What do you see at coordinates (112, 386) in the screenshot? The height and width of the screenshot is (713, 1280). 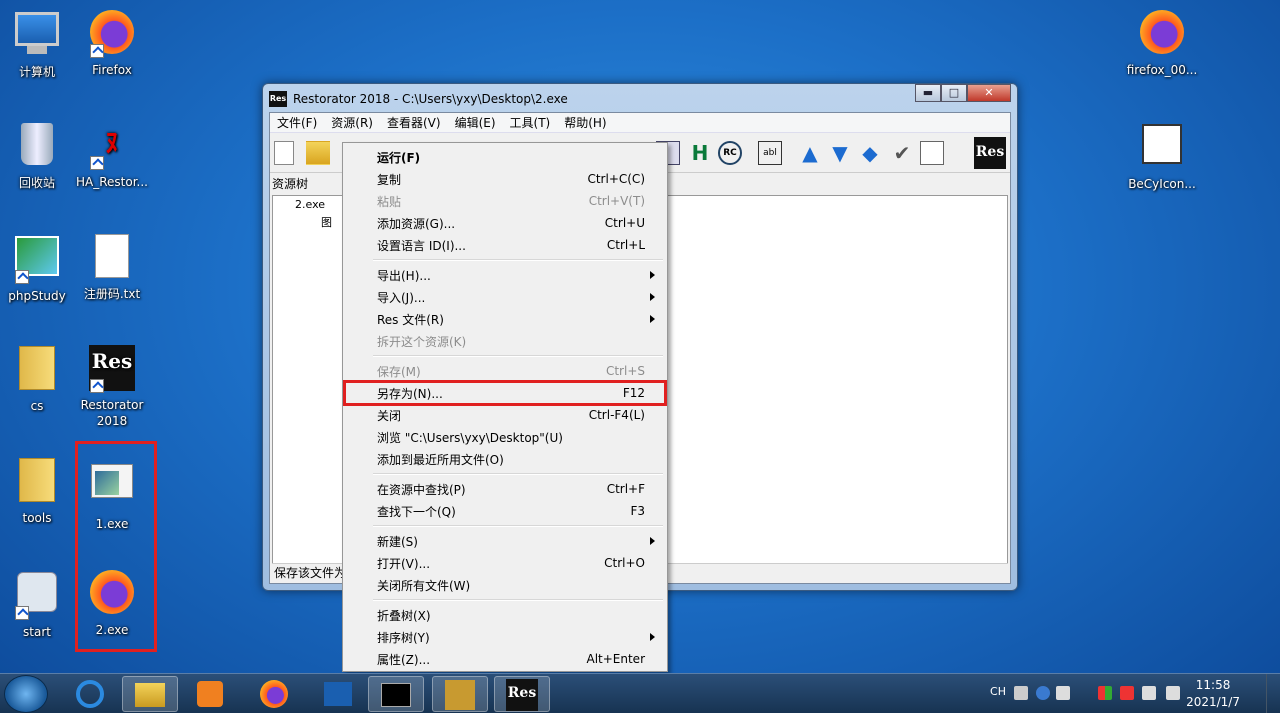 I see `desktop-icon-restorator: Res Restorator 2018` at bounding box center [112, 386].